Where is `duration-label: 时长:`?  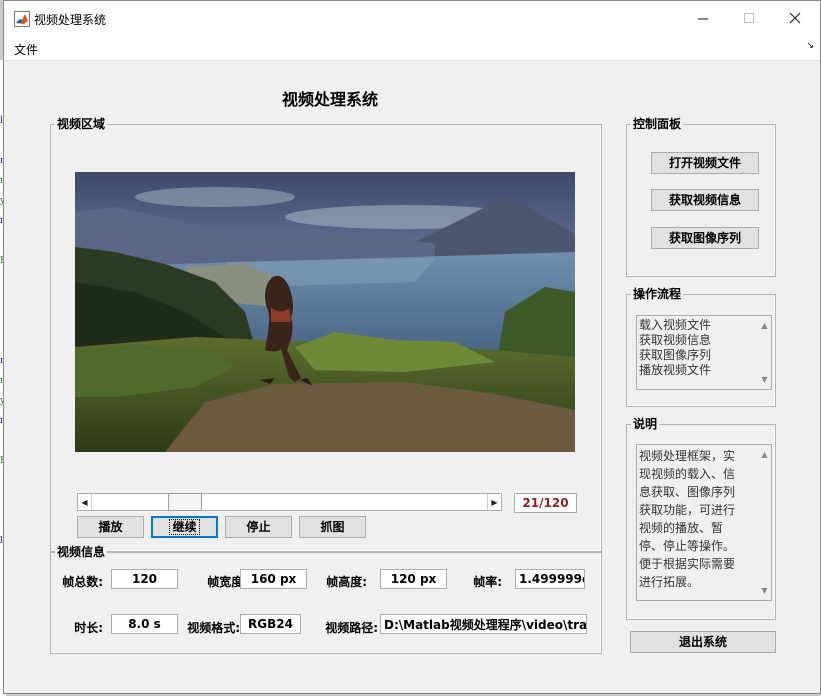 duration-label: 时长: is located at coordinates (88, 628).